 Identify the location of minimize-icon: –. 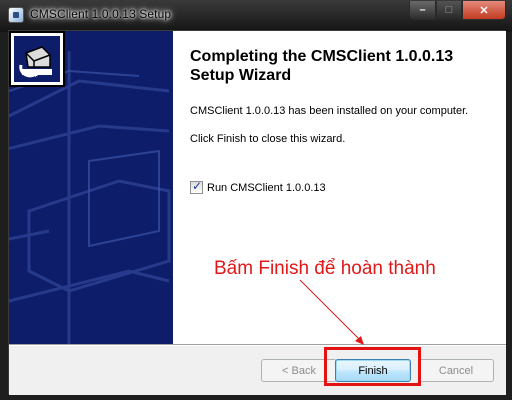
(422, 10).